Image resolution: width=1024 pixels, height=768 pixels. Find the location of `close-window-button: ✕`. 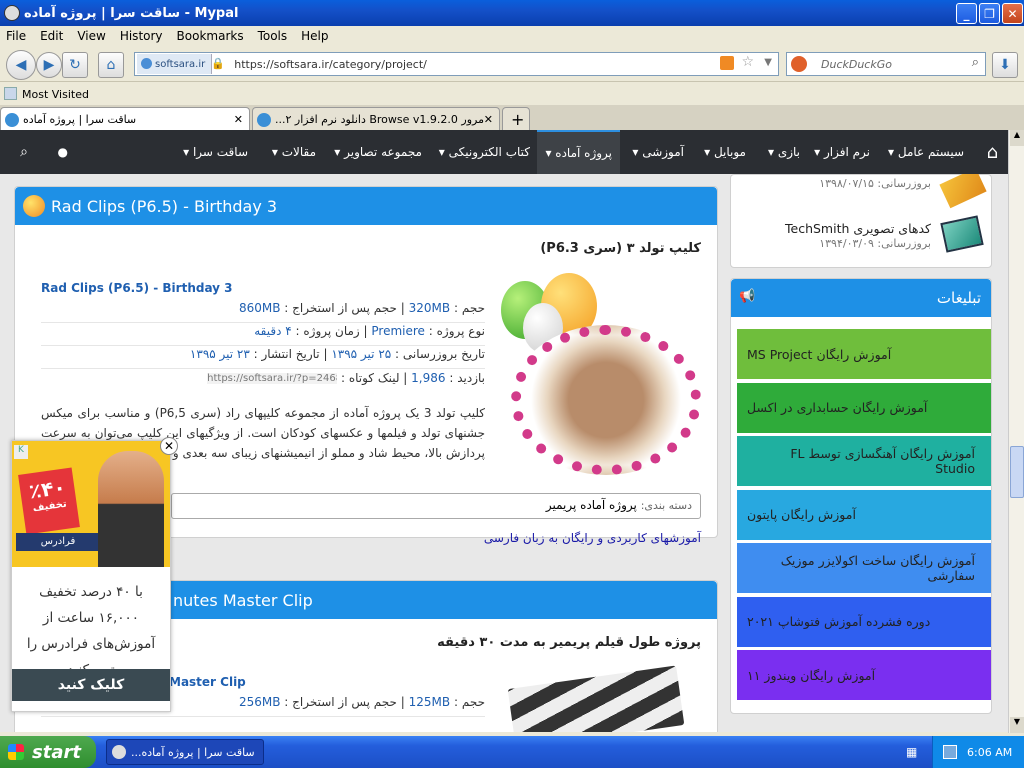

close-window-button: ✕ is located at coordinates (1012, 13).